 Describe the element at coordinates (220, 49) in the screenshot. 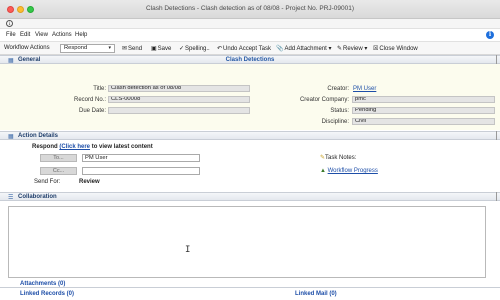

I see `undo-icon: ↶` at that location.